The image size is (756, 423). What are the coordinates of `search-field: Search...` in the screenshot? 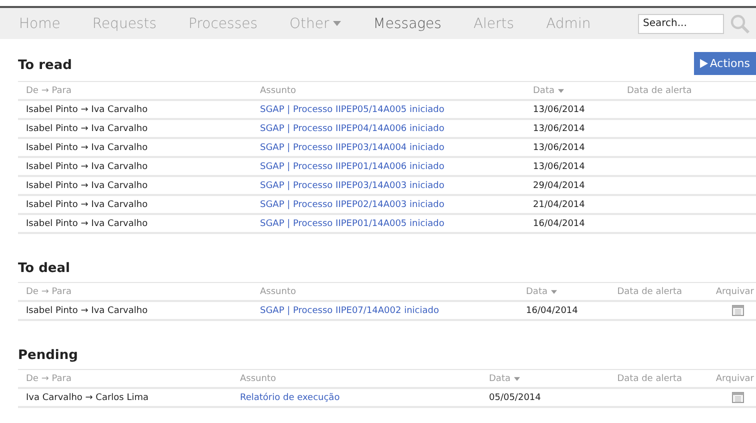 It's located at (681, 24).